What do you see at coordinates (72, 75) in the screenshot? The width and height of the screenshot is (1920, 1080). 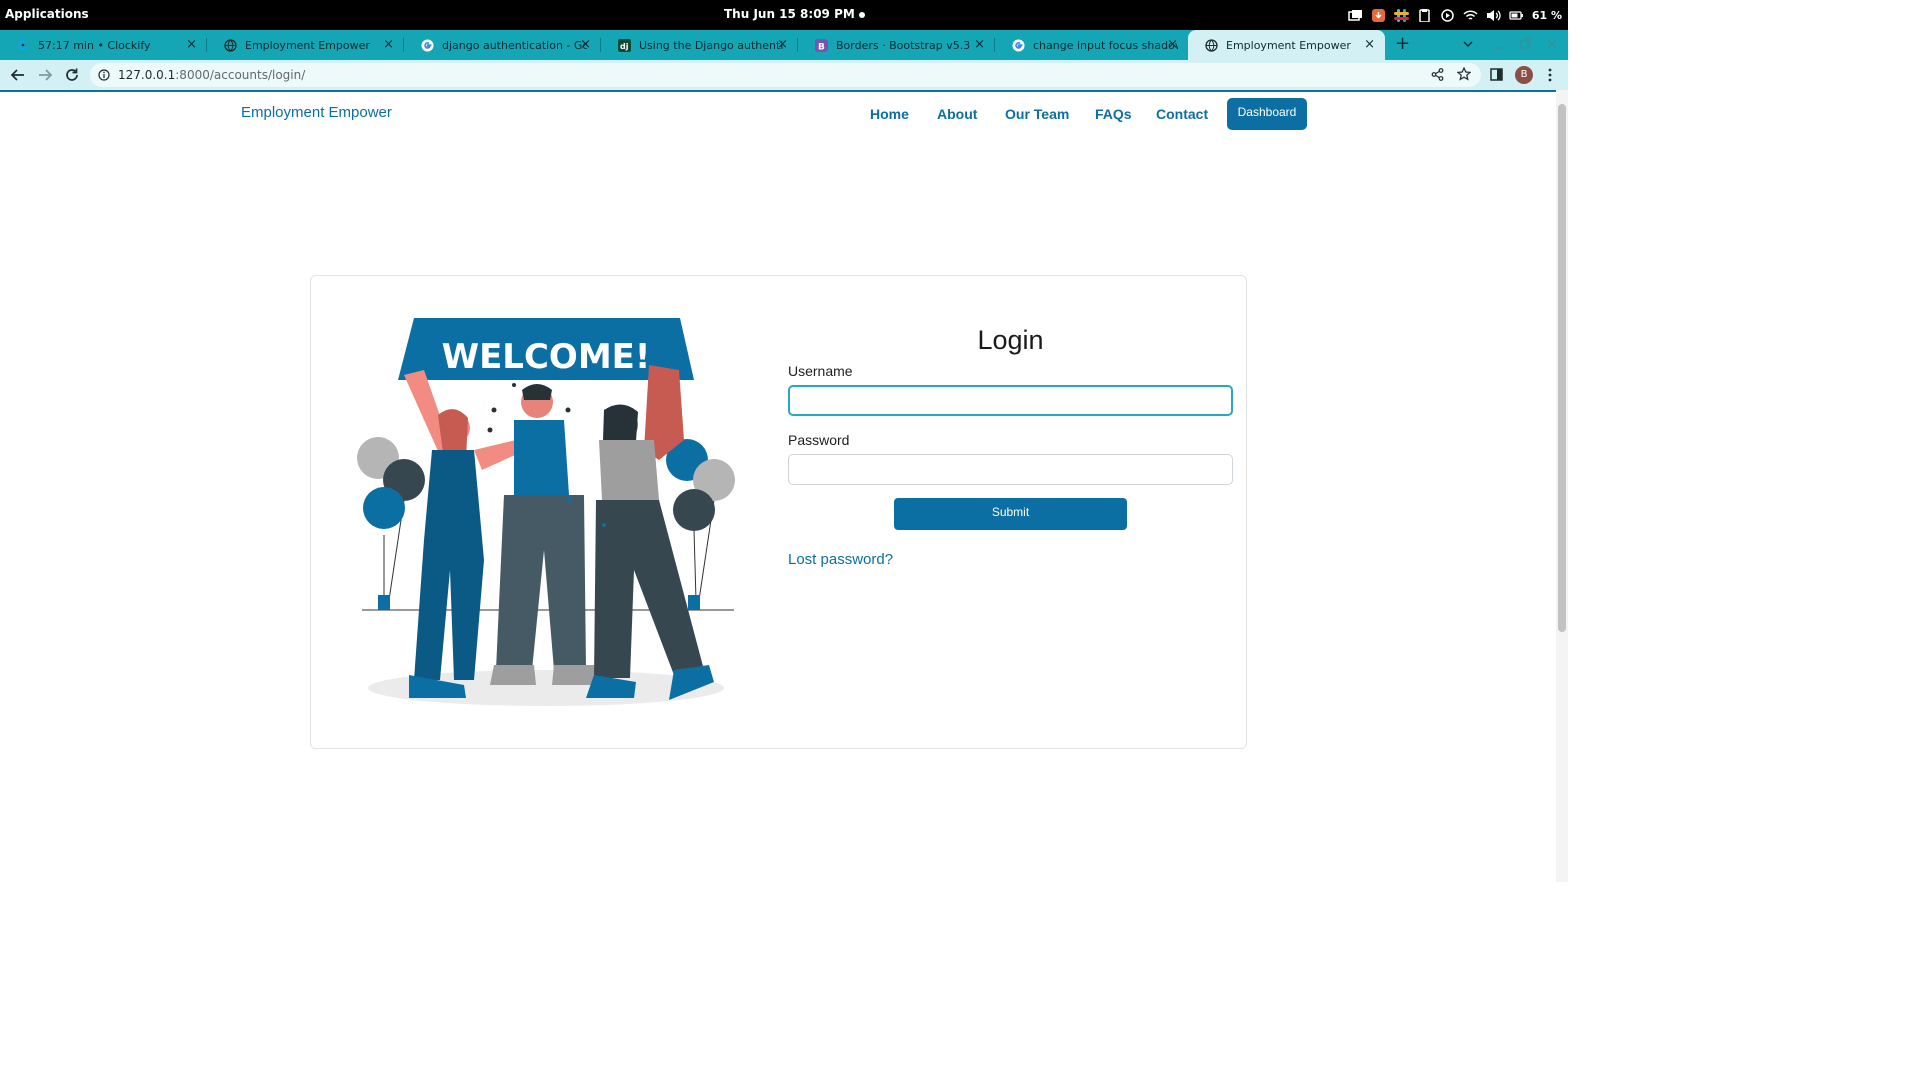 I see `reload-icon` at bounding box center [72, 75].